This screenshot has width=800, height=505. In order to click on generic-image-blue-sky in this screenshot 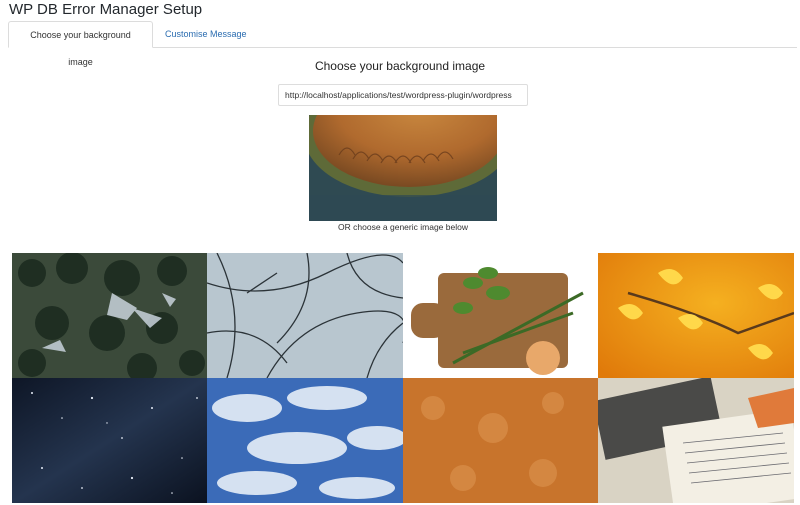, I will do `click(305, 440)`.